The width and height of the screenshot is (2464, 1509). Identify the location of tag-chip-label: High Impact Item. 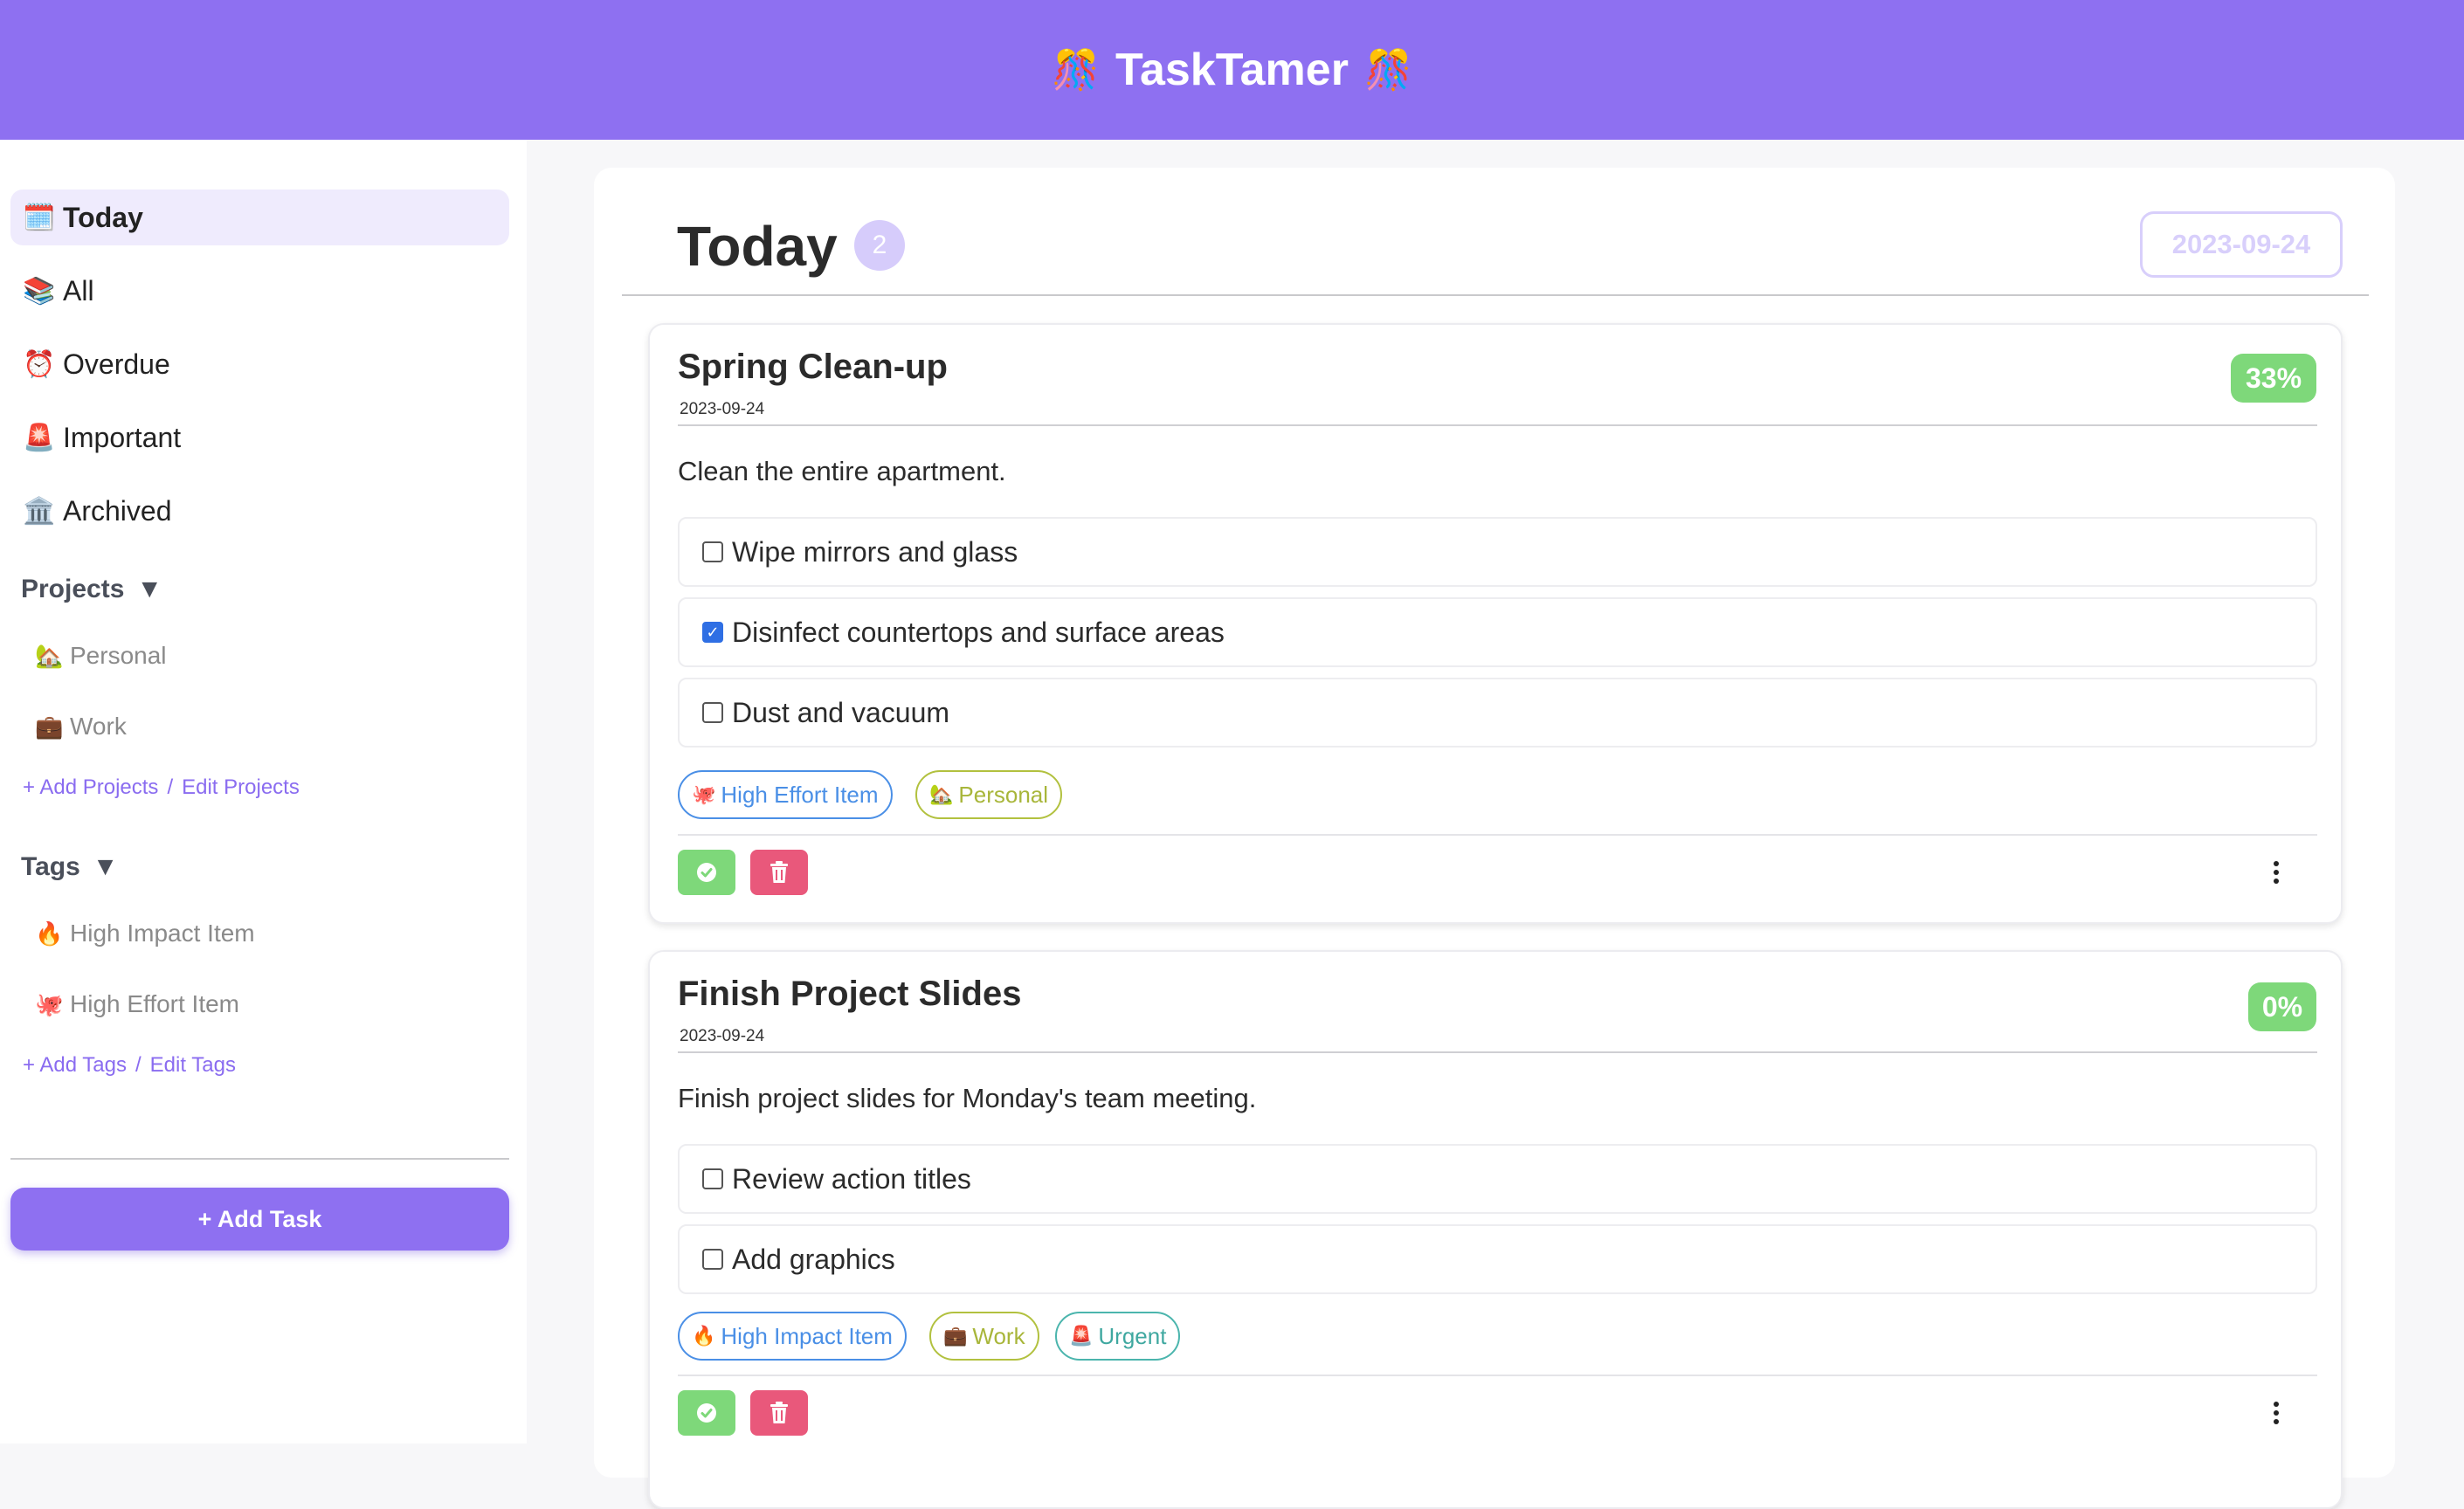
(807, 1335).